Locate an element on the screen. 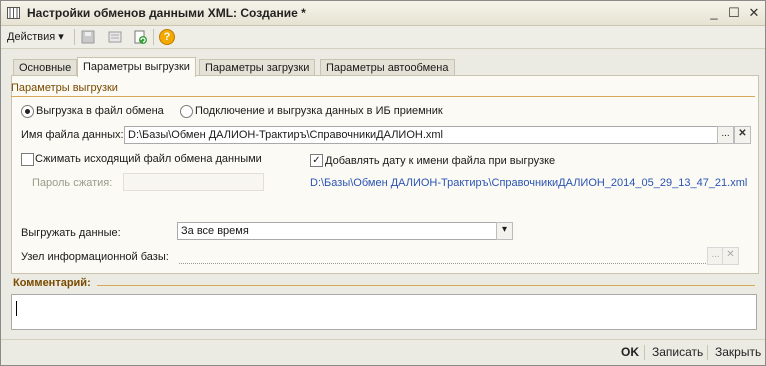  radio-export-file-label: Выгрузка в файл обмена is located at coordinates (100, 111).